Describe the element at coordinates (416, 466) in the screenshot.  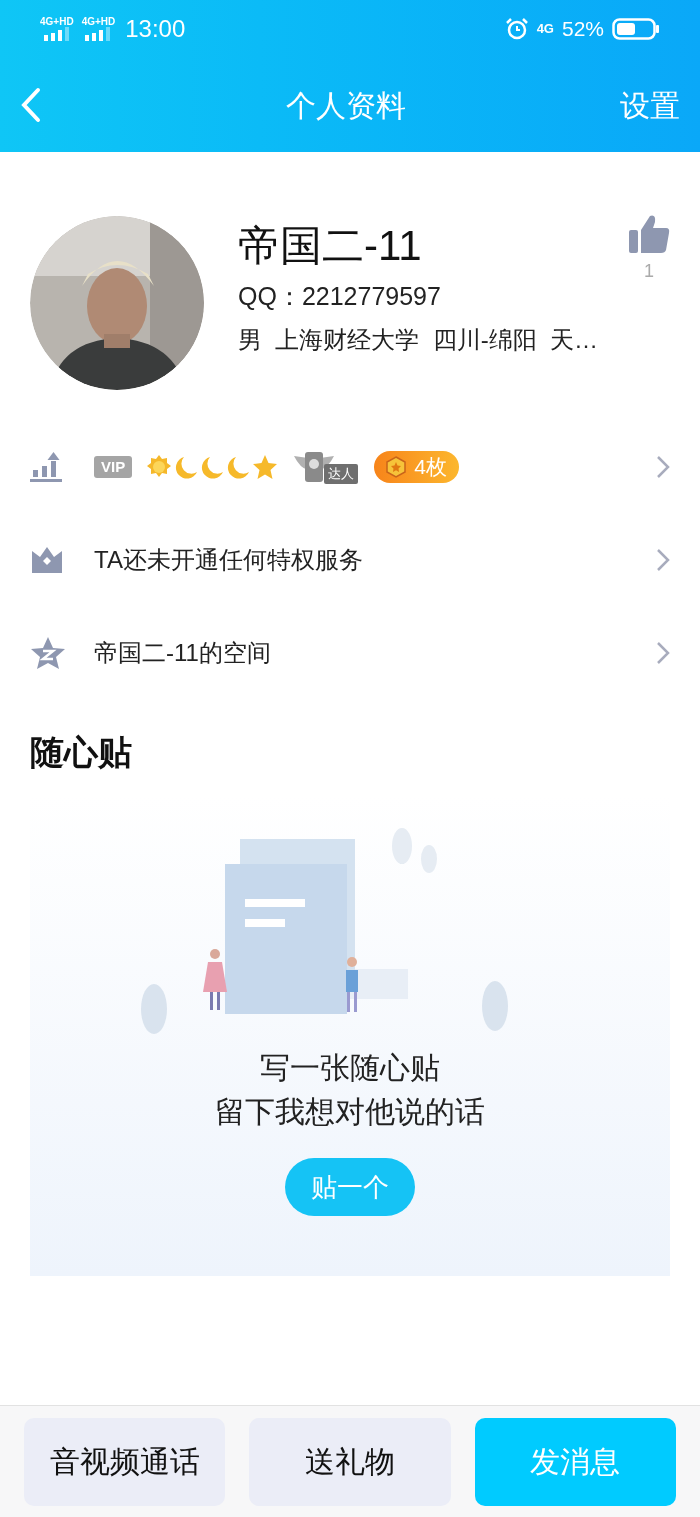
I see `medal-badge: 4枚` at that location.